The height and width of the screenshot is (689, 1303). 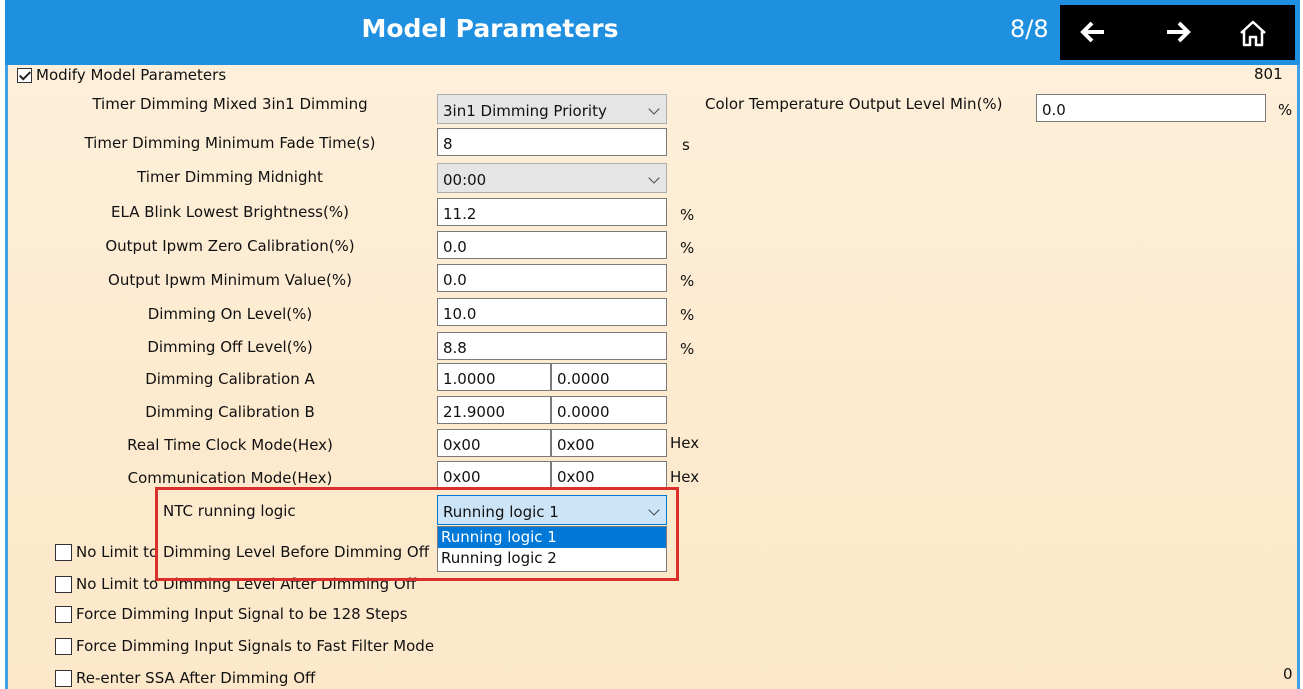 What do you see at coordinates (230, 379) in the screenshot?
I see `param-label: Dimming Calibration A` at bounding box center [230, 379].